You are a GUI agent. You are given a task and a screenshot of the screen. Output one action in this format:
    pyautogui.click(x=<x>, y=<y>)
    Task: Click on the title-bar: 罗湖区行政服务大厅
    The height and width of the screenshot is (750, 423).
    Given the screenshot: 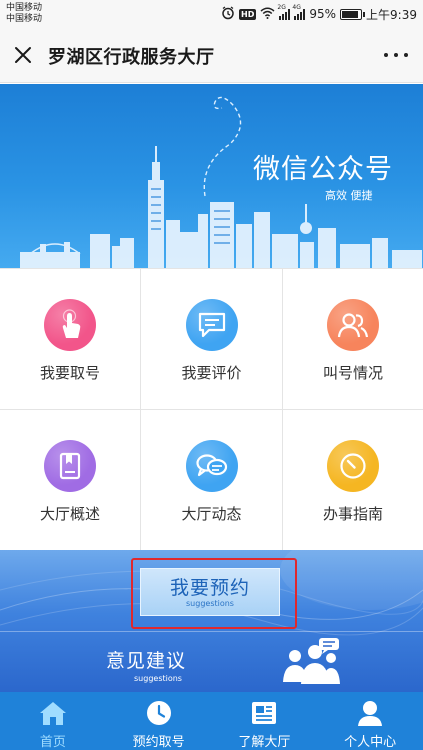 What is the action you would take?
    pyautogui.click(x=211, y=55)
    